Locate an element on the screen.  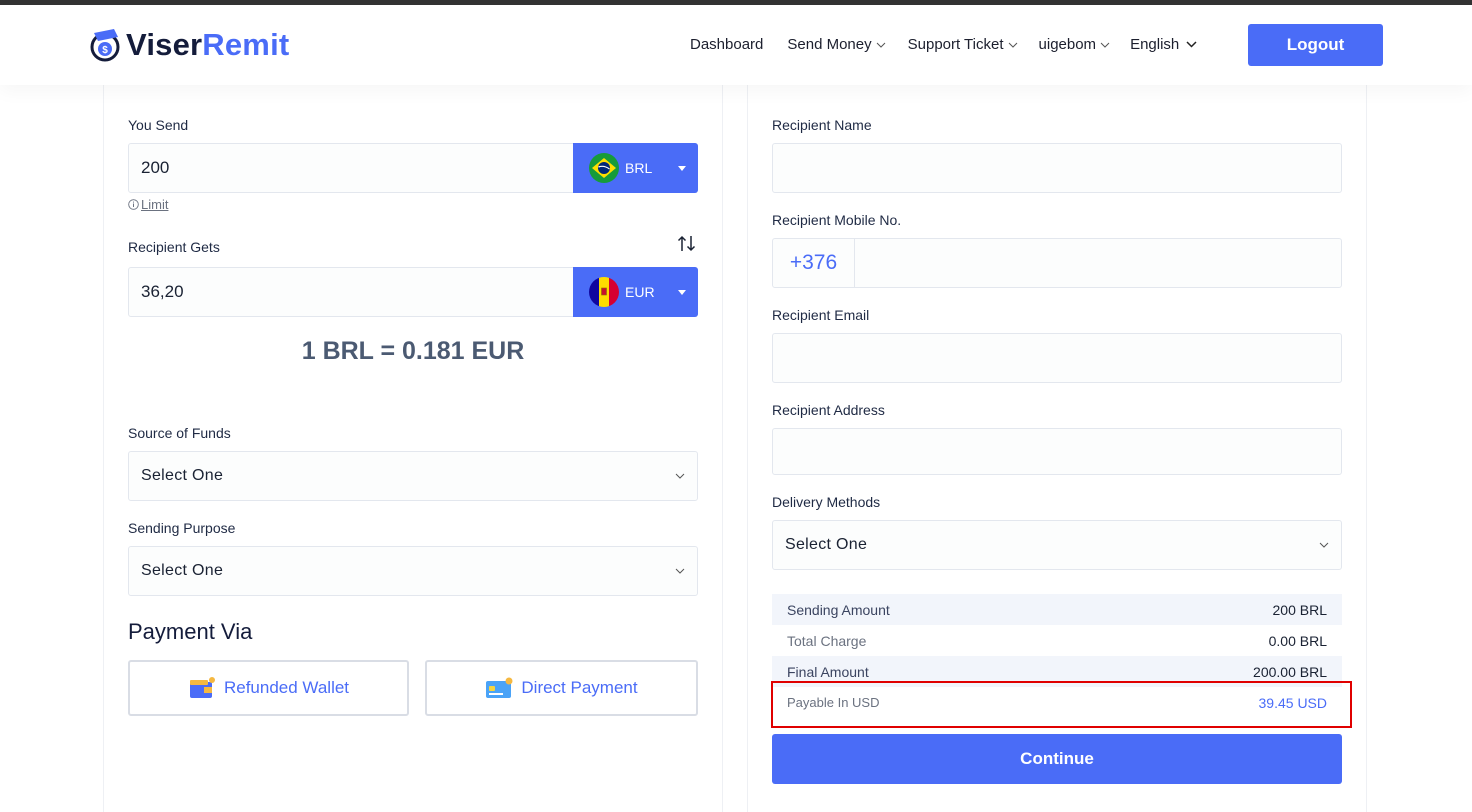
delivery-methods-select: Select One is located at coordinates (1057, 545).